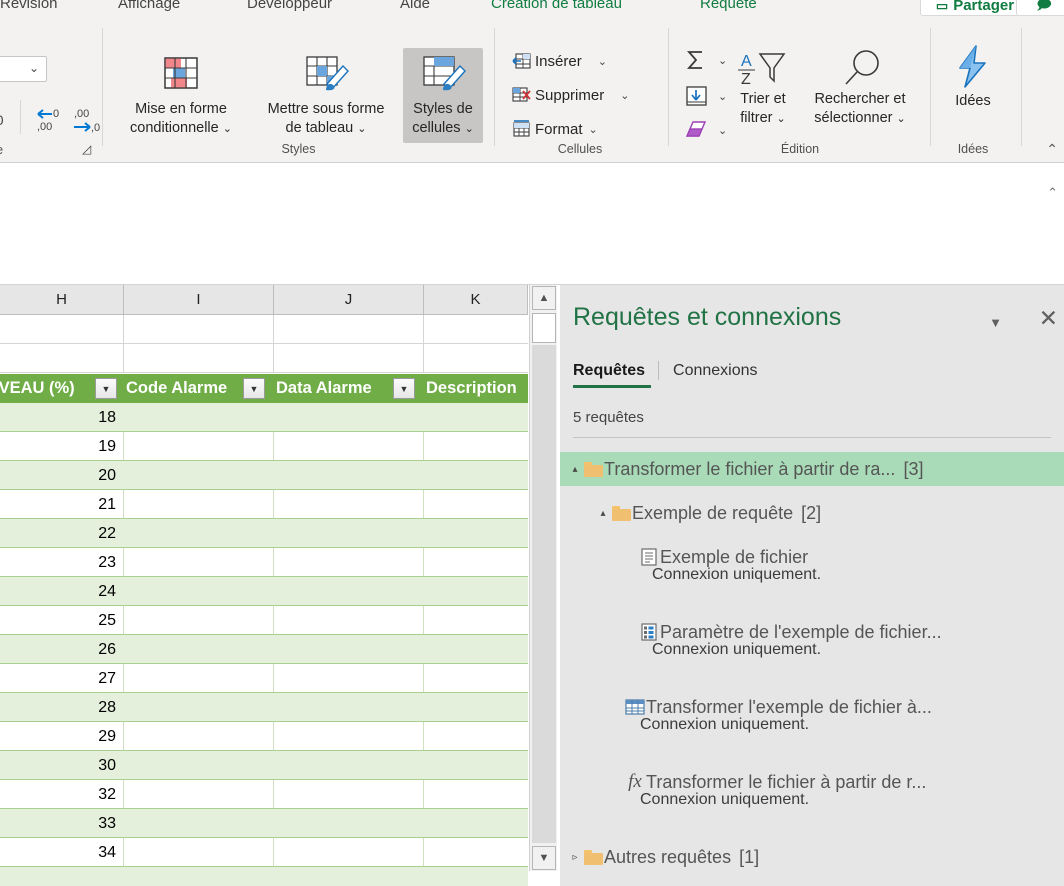 This screenshot has width=1064, height=886. Describe the element at coordinates (59, 794) in the screenshot. I see `cell-niveau: 32` at that location.